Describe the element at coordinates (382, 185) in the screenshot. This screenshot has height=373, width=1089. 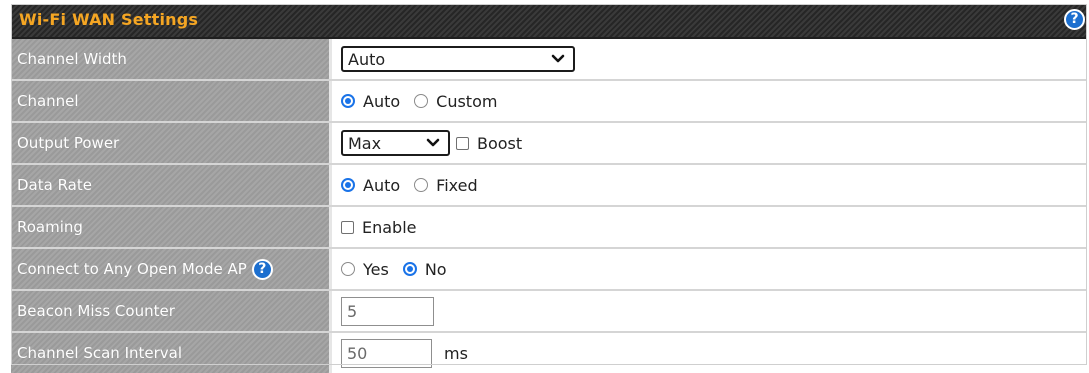
I see `data-rate-auto-label: Auto` at that location.